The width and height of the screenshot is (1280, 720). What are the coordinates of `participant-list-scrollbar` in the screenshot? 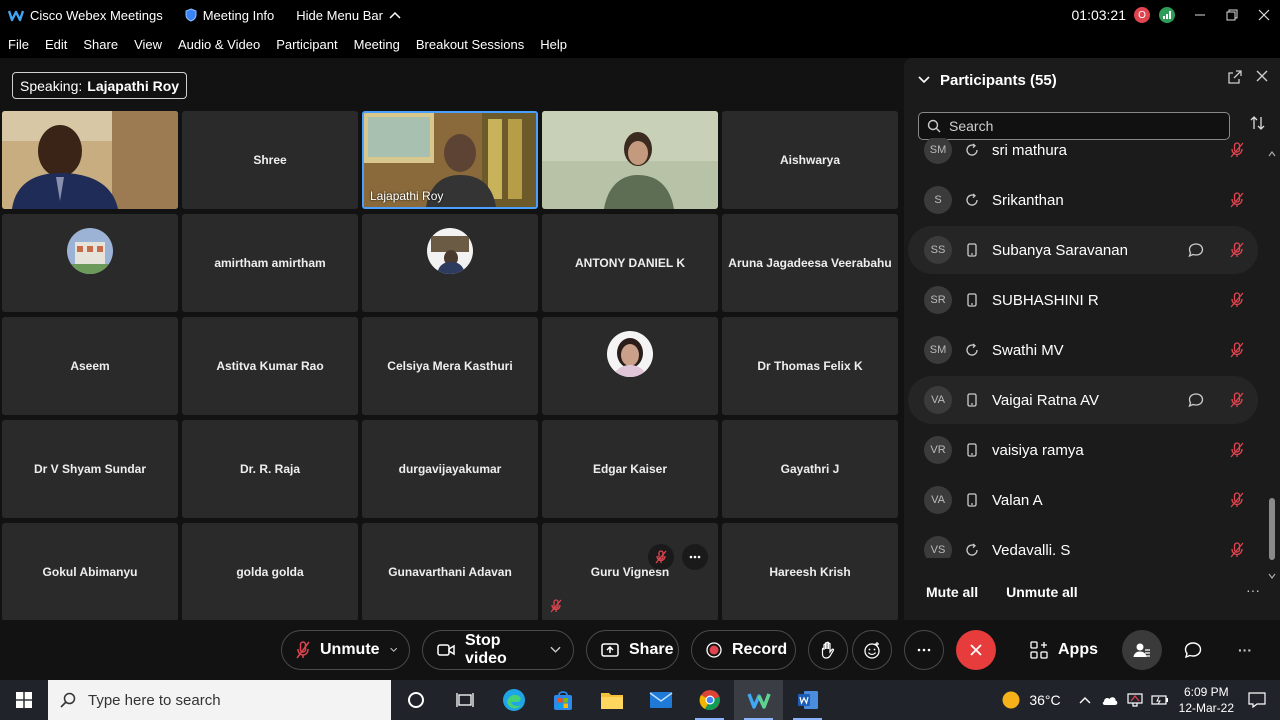 It's located at (1272, 365).